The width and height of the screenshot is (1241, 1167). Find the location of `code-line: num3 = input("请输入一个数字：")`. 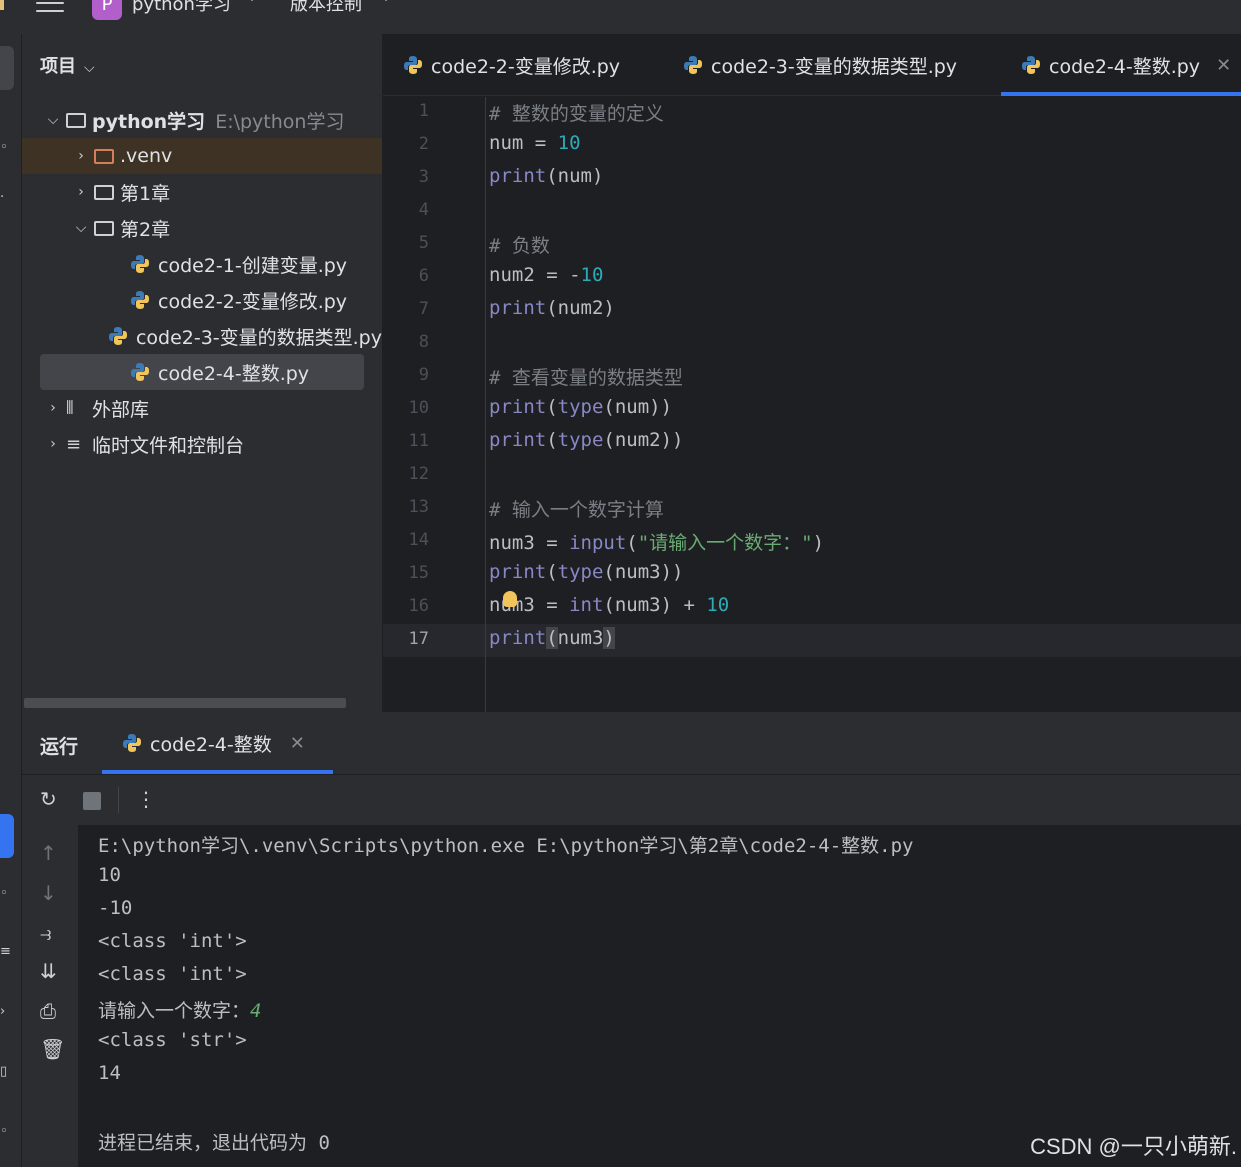

code-line: num3 = input("请输入一个数字：") is located at coordinates (656, 541).